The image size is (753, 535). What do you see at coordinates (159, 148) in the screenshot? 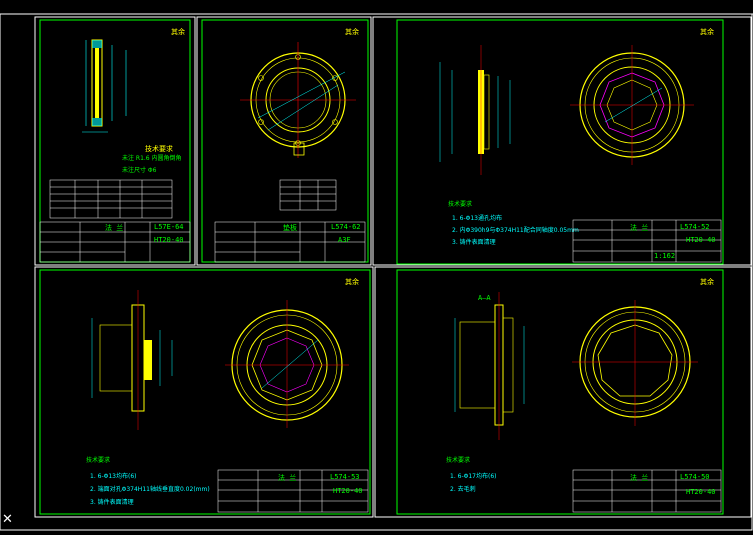
I see `sheet-1-note-title: 技术要求` at bounding box center [159, 148].